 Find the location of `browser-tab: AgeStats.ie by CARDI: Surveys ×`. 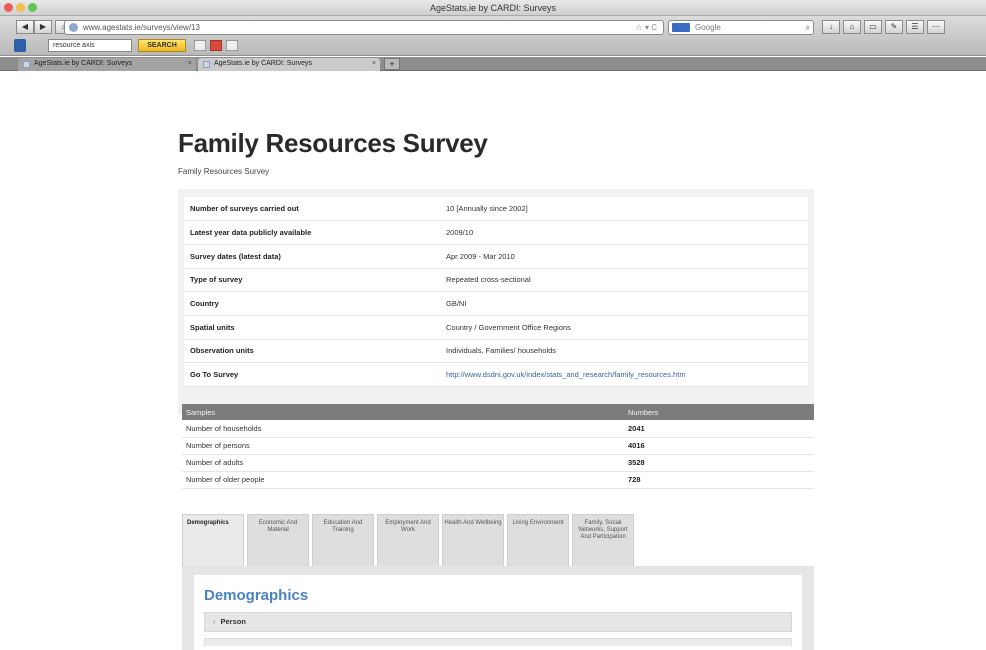

browser-tab: AgeStats.ie by CARDI: Surveys × is located at coordinates (107, 64).